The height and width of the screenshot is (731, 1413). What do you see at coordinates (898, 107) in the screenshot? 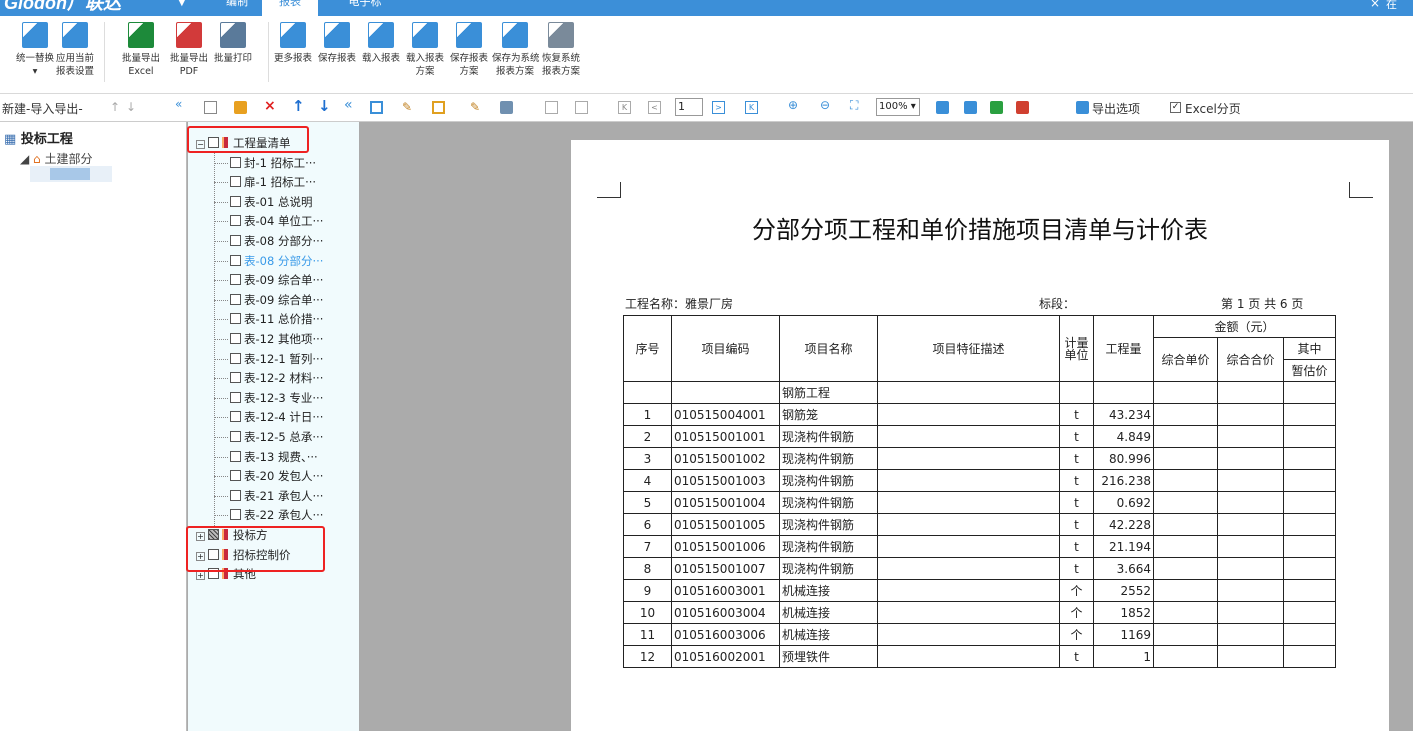
I see `zoom-select: 100% ▾` at bounding box center [898, 107].